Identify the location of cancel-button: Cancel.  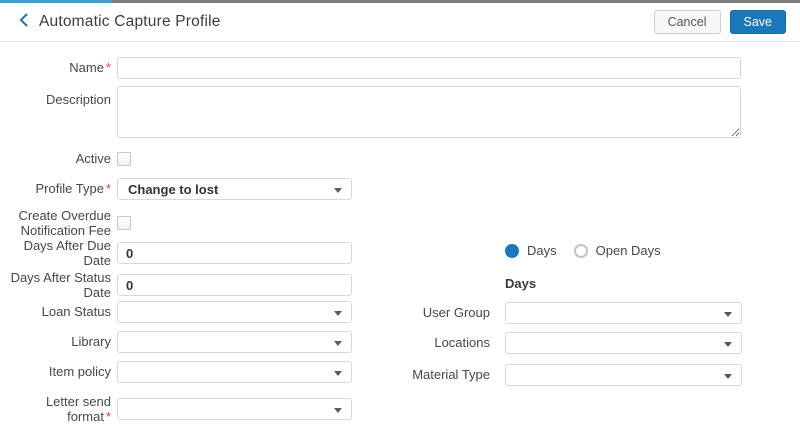
(687, 22).